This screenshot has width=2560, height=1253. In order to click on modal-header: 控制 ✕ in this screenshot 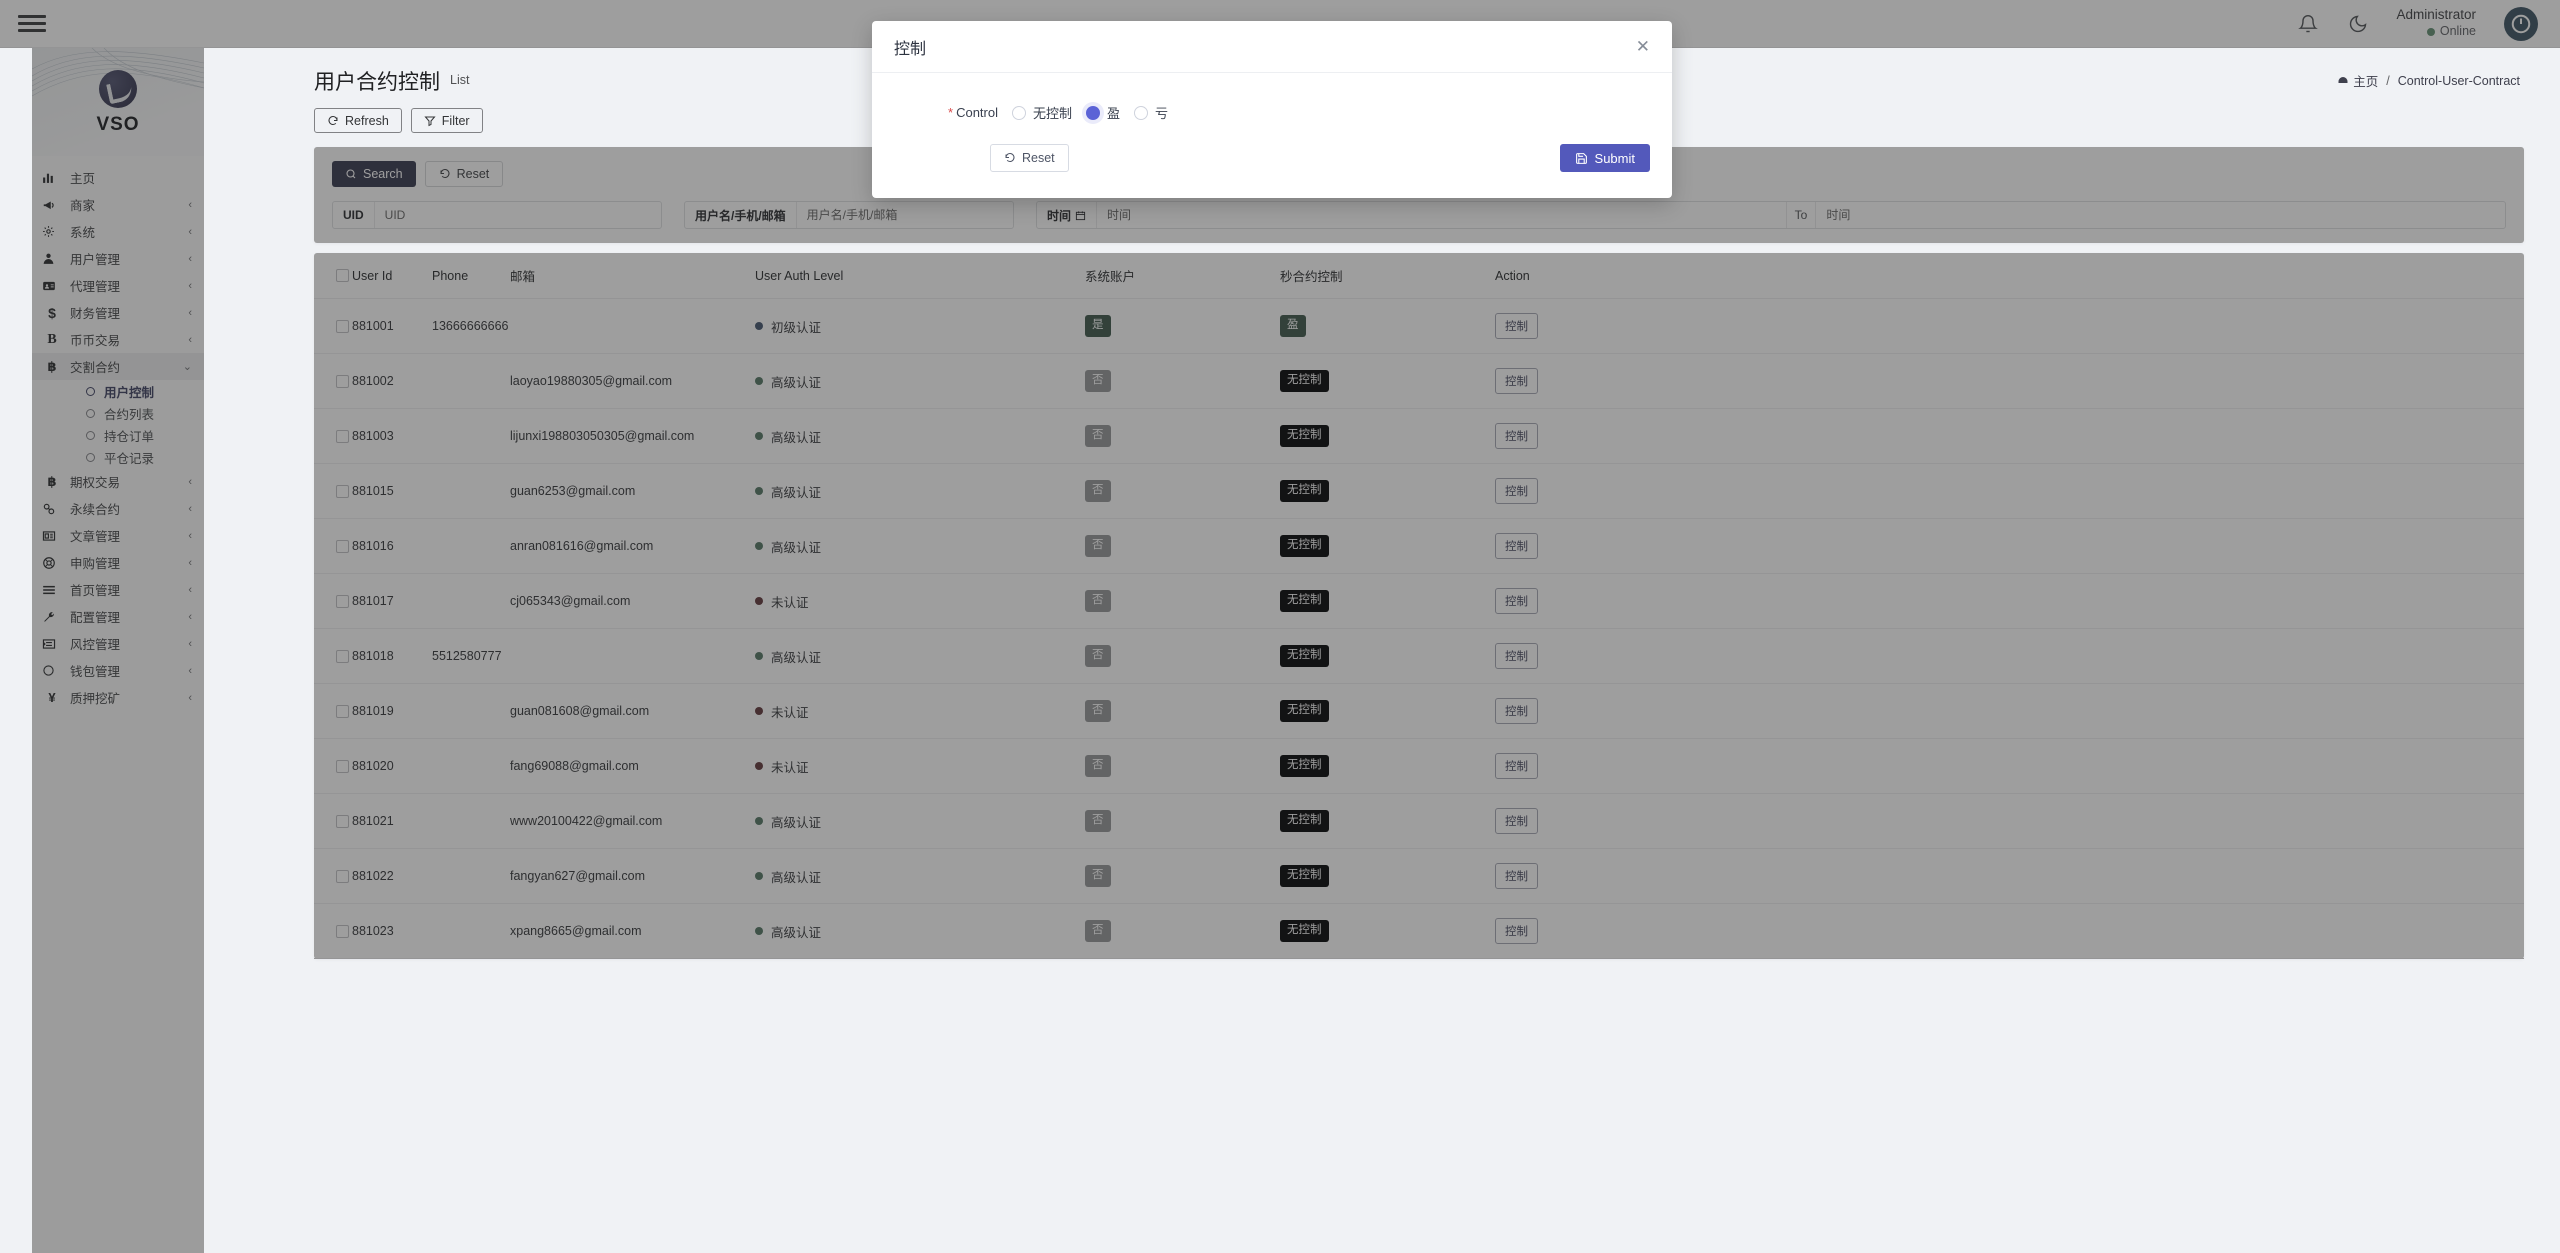, I will do `click(1272, 47)`.